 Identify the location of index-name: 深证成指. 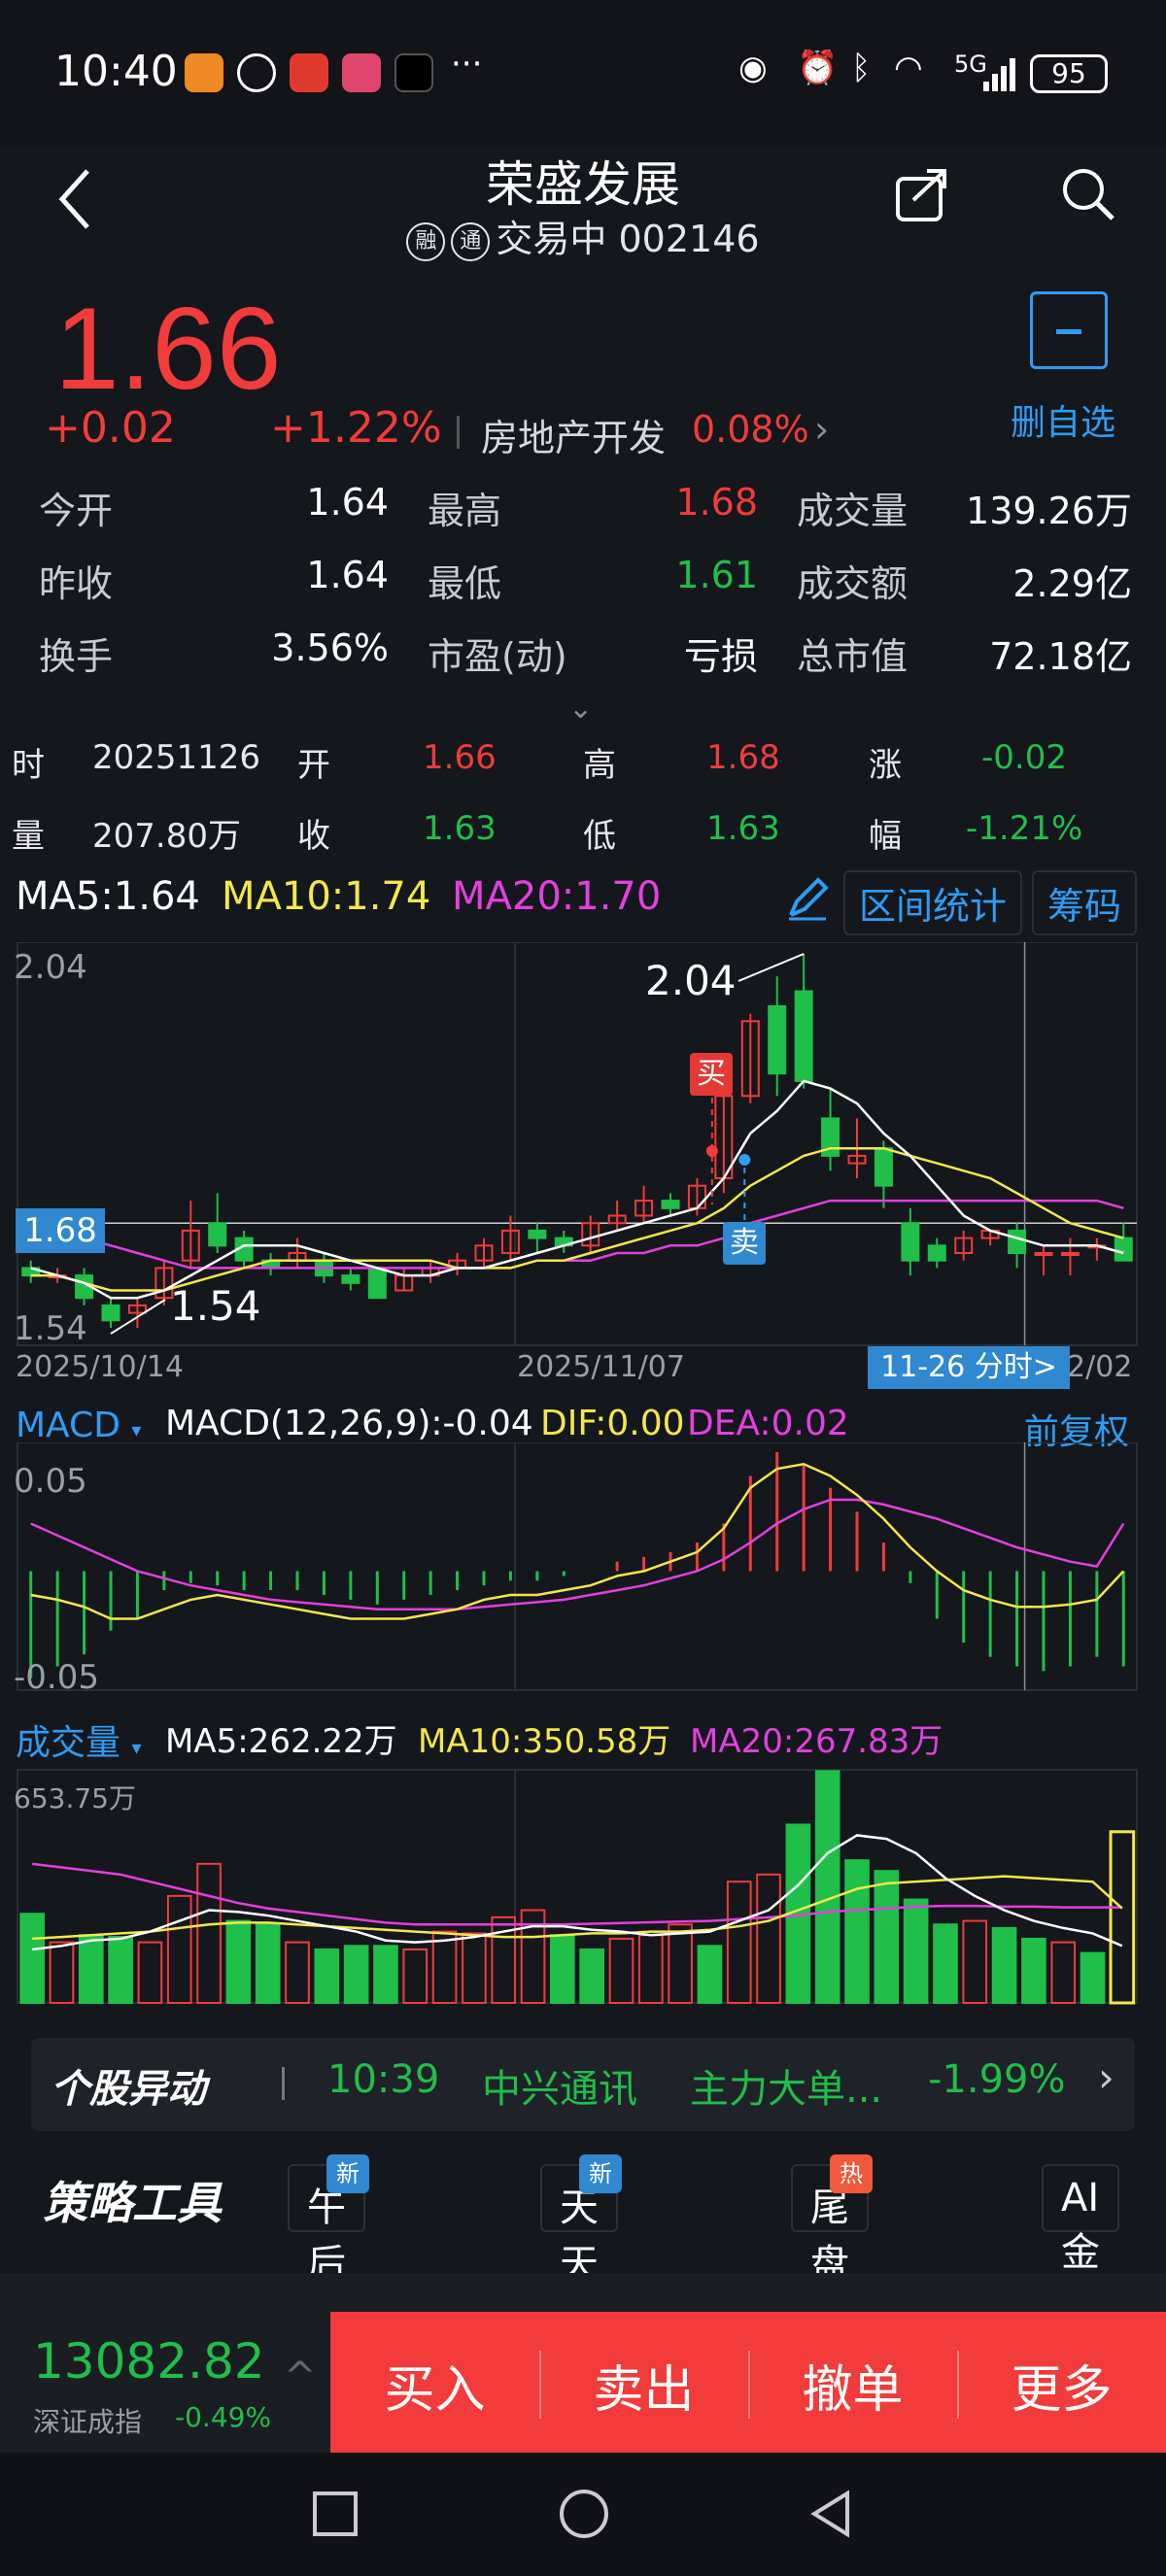
(88, 2422).